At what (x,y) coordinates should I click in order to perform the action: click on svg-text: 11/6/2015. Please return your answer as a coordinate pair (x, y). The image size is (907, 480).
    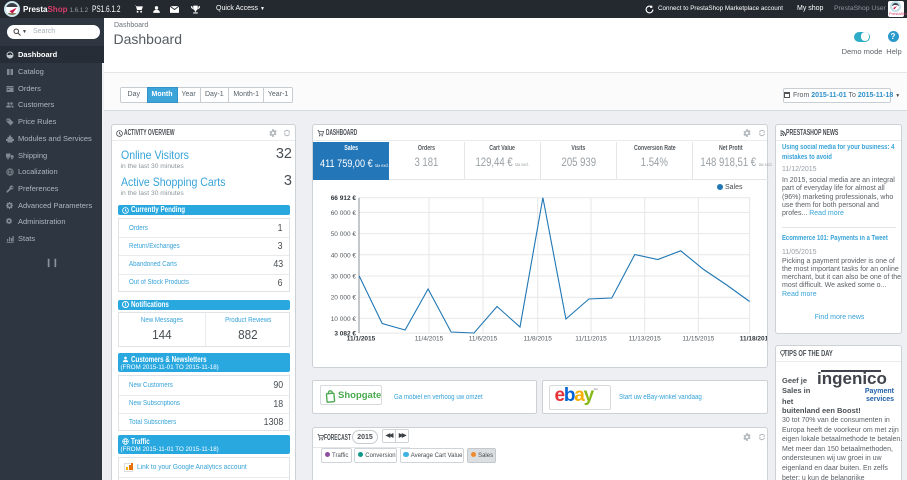
    Looking at the image, I should click on (483, 339).